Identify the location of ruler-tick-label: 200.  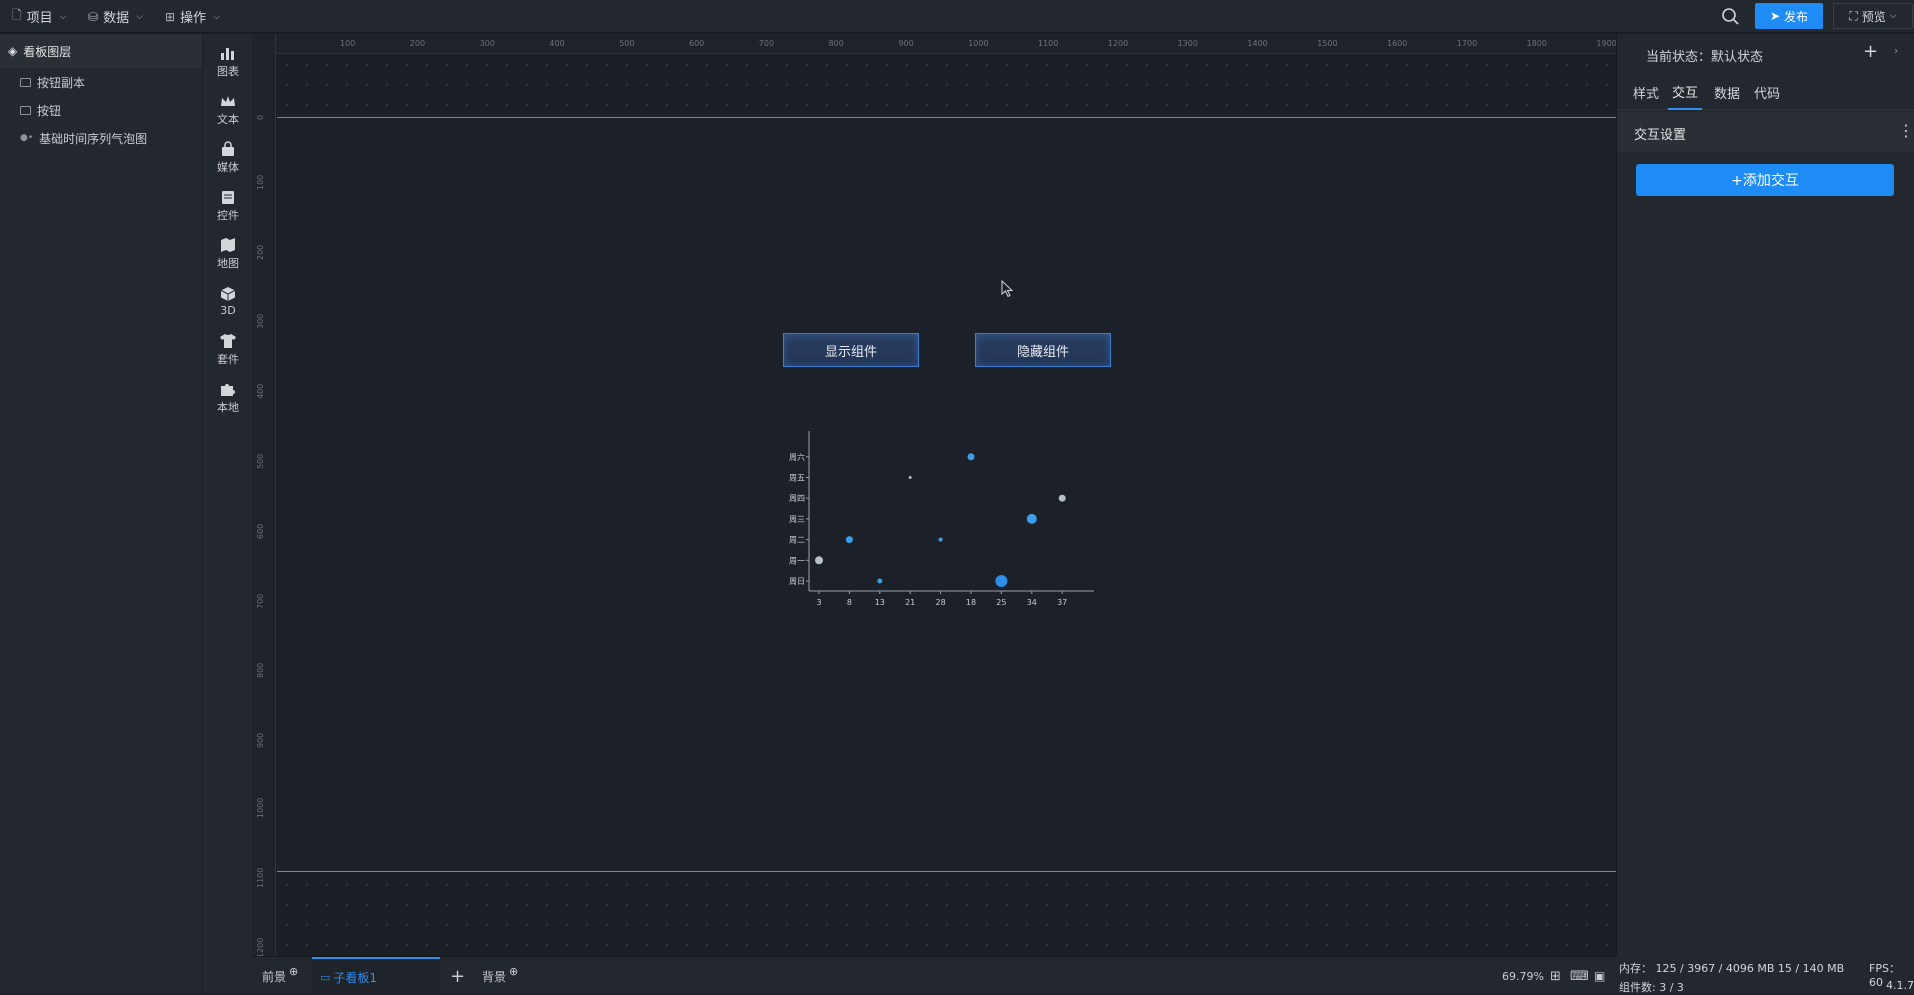
(260, 252).